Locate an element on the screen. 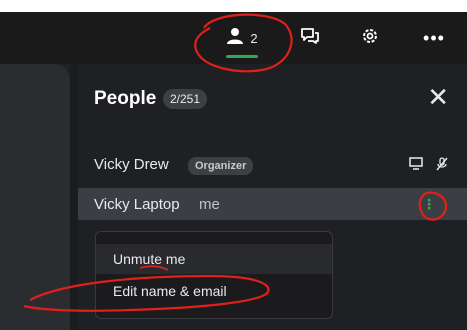 The height and width of the screenshot is (330, 467). participant-count-badge: 2/251 is located at coordinates (185, 99).